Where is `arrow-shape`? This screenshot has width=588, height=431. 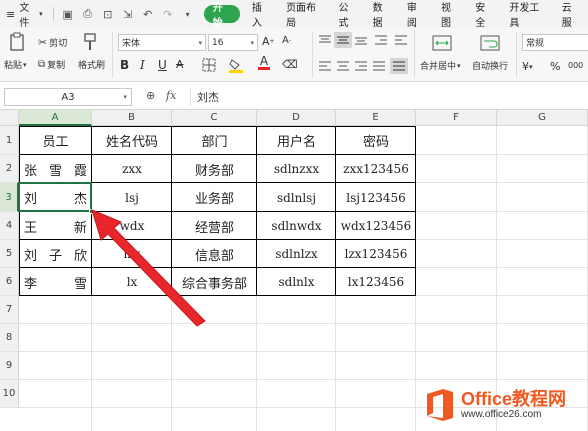
arrow-shape is located at coordinates (148, 268).